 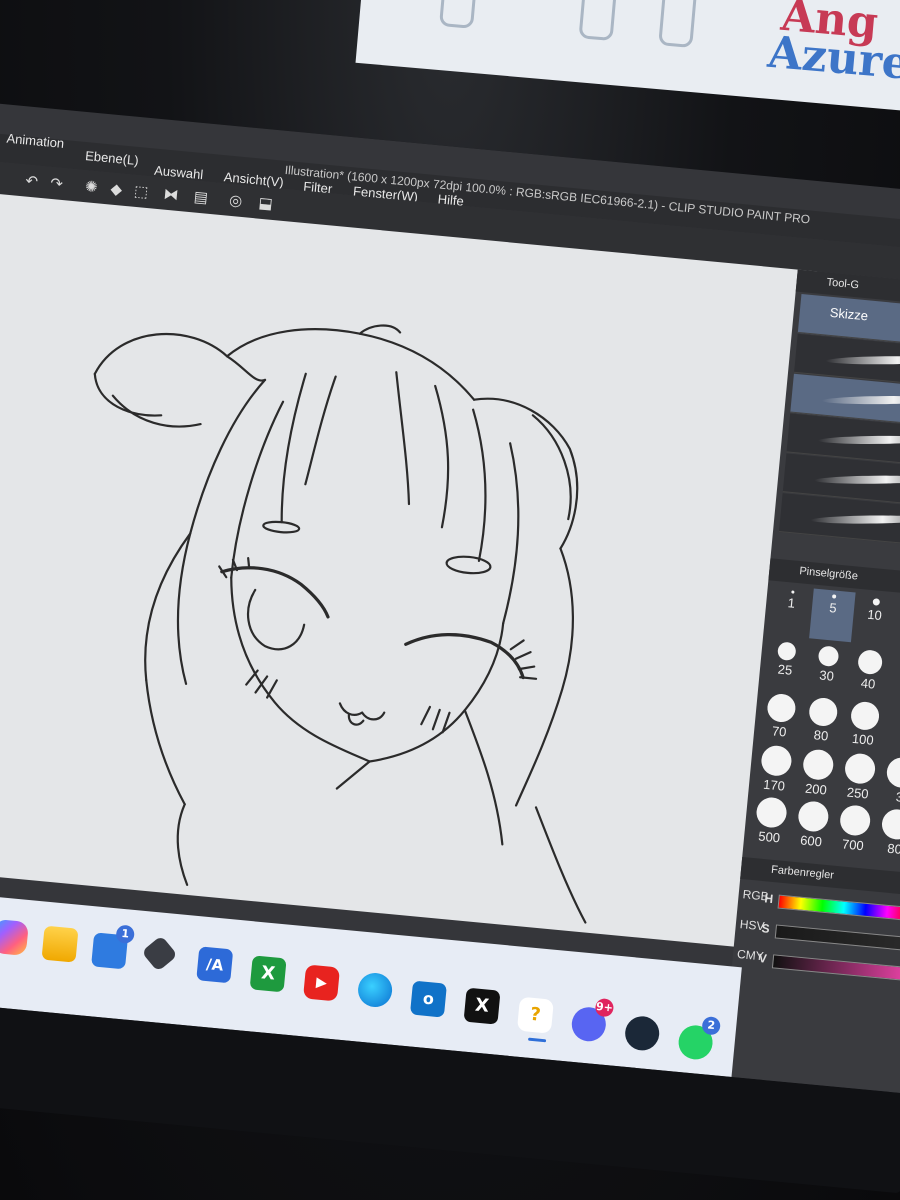 What do you see at coordinates (827, 667) in the screenshot?
I see `brush-size-option: 30` at bounding box center [827, 667].